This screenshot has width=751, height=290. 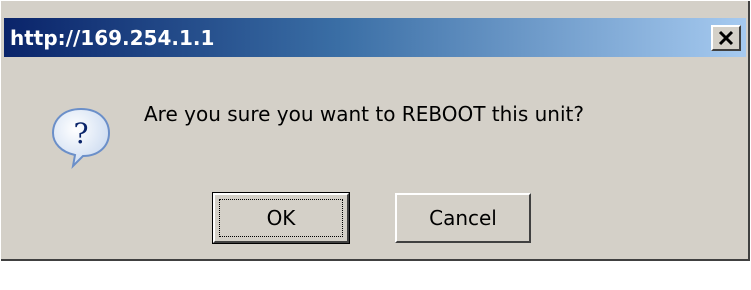 I want to click on title-bar: http://169.254.1.1, so click(x=375, y=37).